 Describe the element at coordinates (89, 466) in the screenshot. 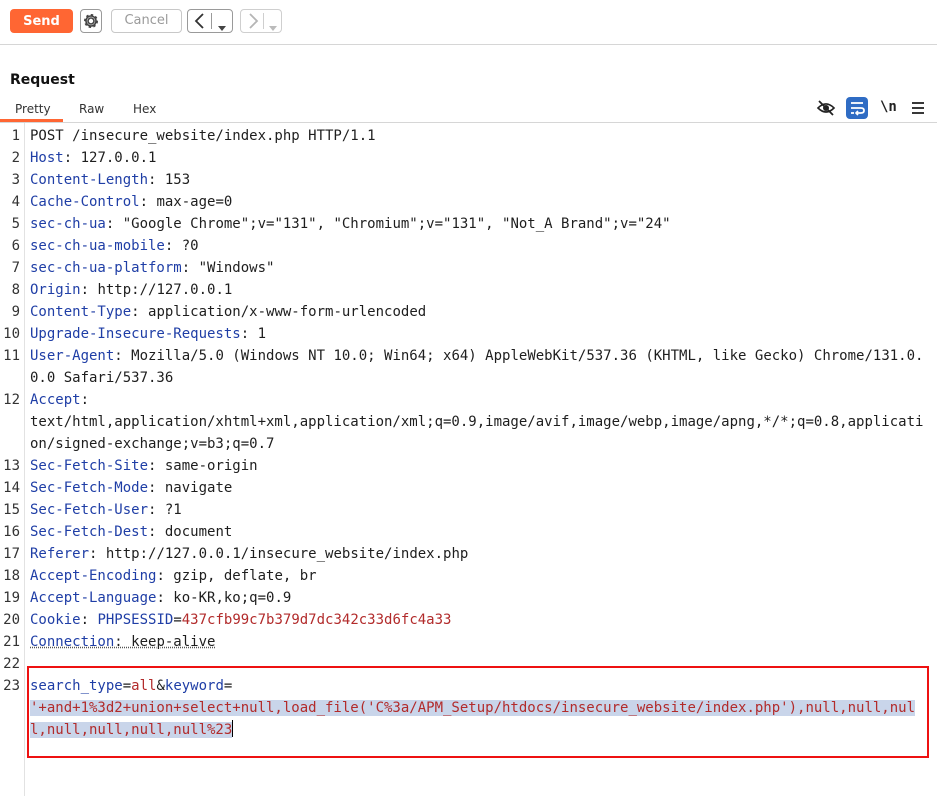

I see `header-name: Sec-Fetch-Site` at that location.